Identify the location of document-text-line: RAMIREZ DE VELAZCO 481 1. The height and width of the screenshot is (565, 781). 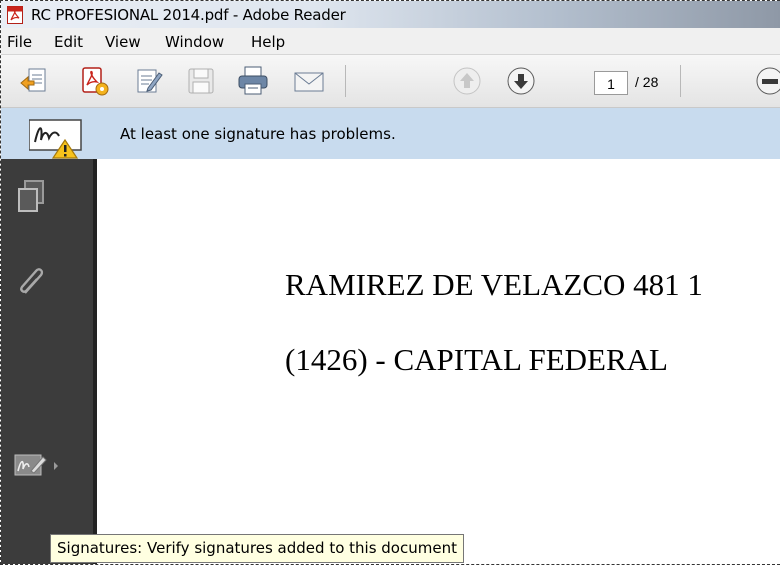
(494, 284).